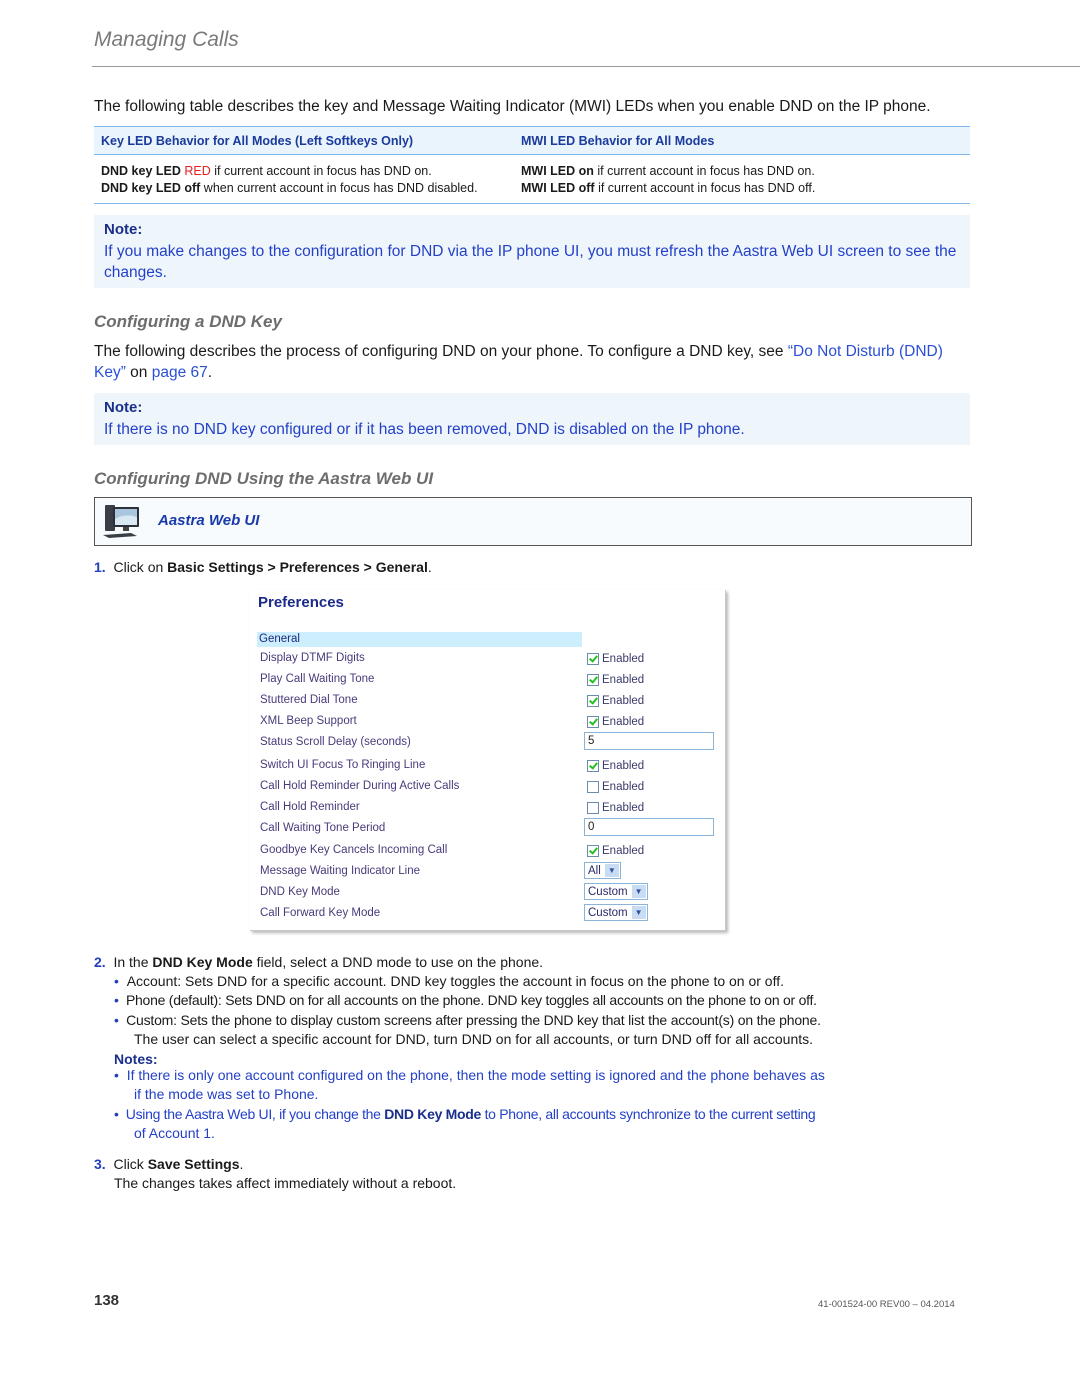 The width and height of the screenshot is (1080, 1397). Describe the element at coordinates (705, 188) in the screenshot. I see `mwi-led-text: if current account in focus has DND off.` at that location.